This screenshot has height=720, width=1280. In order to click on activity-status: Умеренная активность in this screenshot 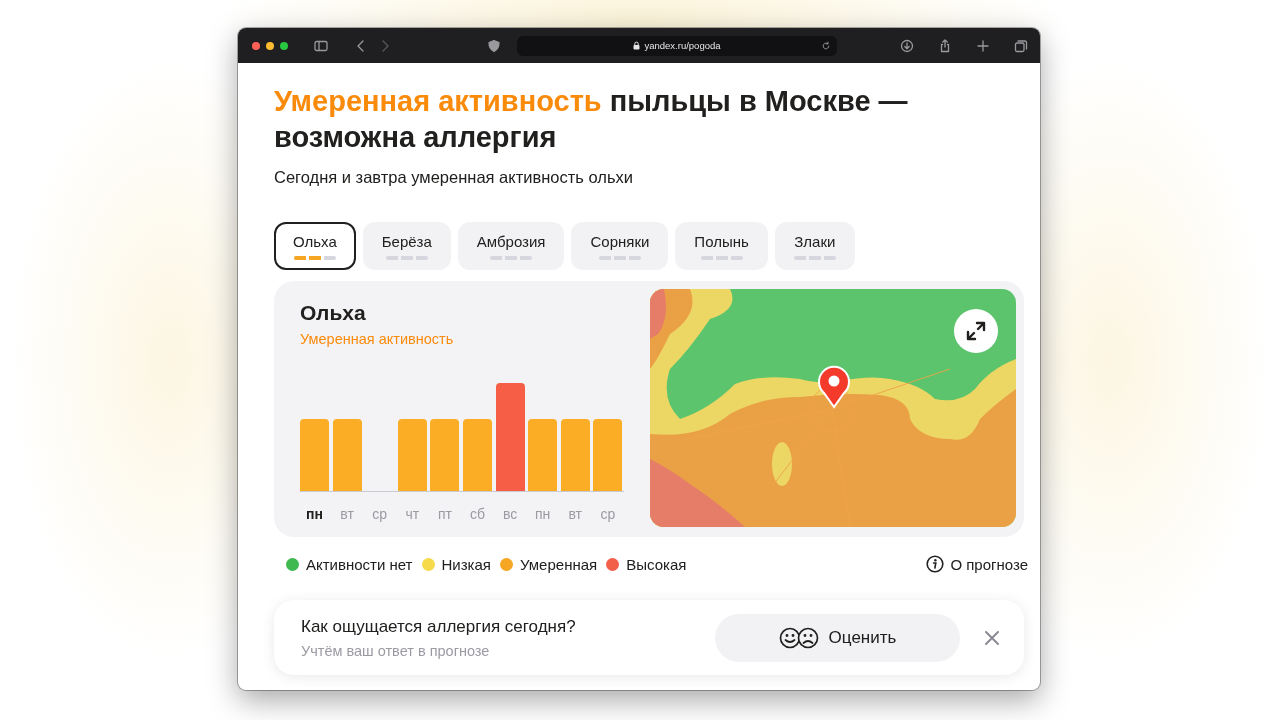, I will do `click(377, 339)`.